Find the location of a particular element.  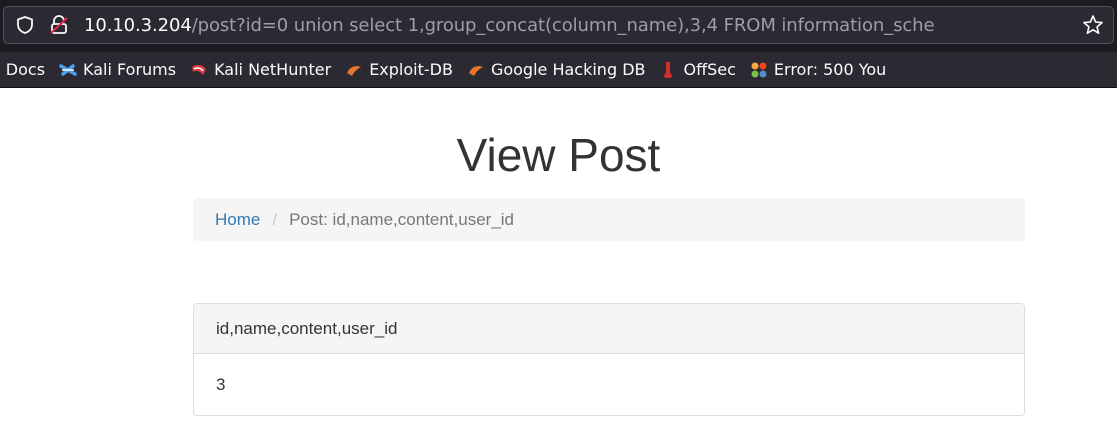

bookmark-kali-docs: ali Docs is located at coordinates (26, 69).